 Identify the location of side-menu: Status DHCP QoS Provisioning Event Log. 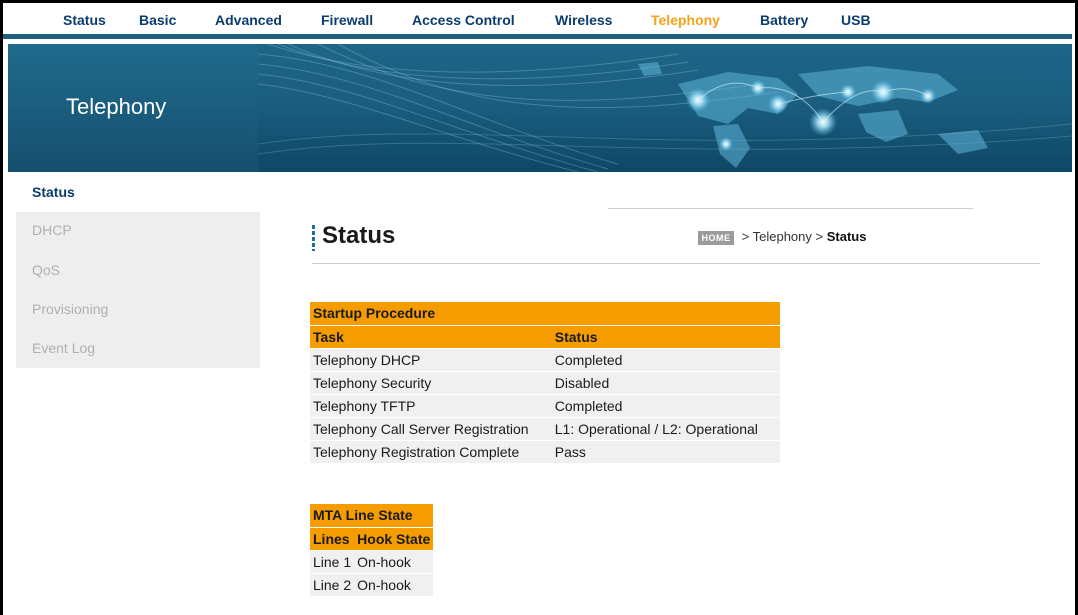
(138, 270).